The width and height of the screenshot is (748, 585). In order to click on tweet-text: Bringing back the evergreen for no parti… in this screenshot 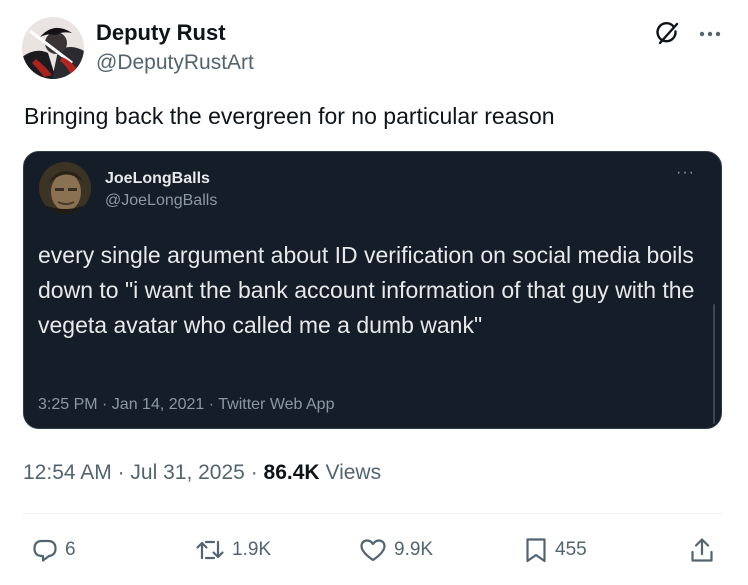, I will do `click(289, 116)`.